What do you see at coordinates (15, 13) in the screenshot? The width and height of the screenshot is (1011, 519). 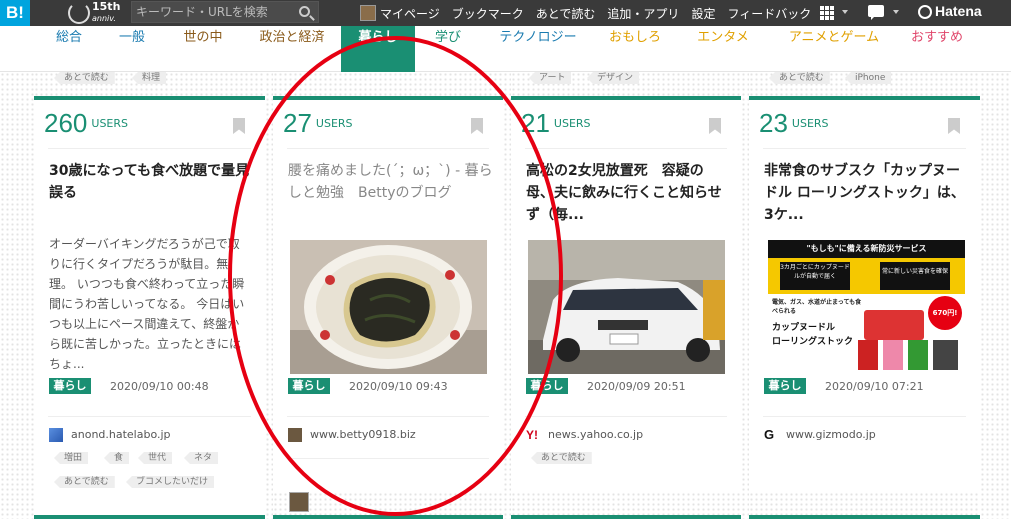 I see `hatena-bookmark-logo: B!` at bounding box center [15, 13].